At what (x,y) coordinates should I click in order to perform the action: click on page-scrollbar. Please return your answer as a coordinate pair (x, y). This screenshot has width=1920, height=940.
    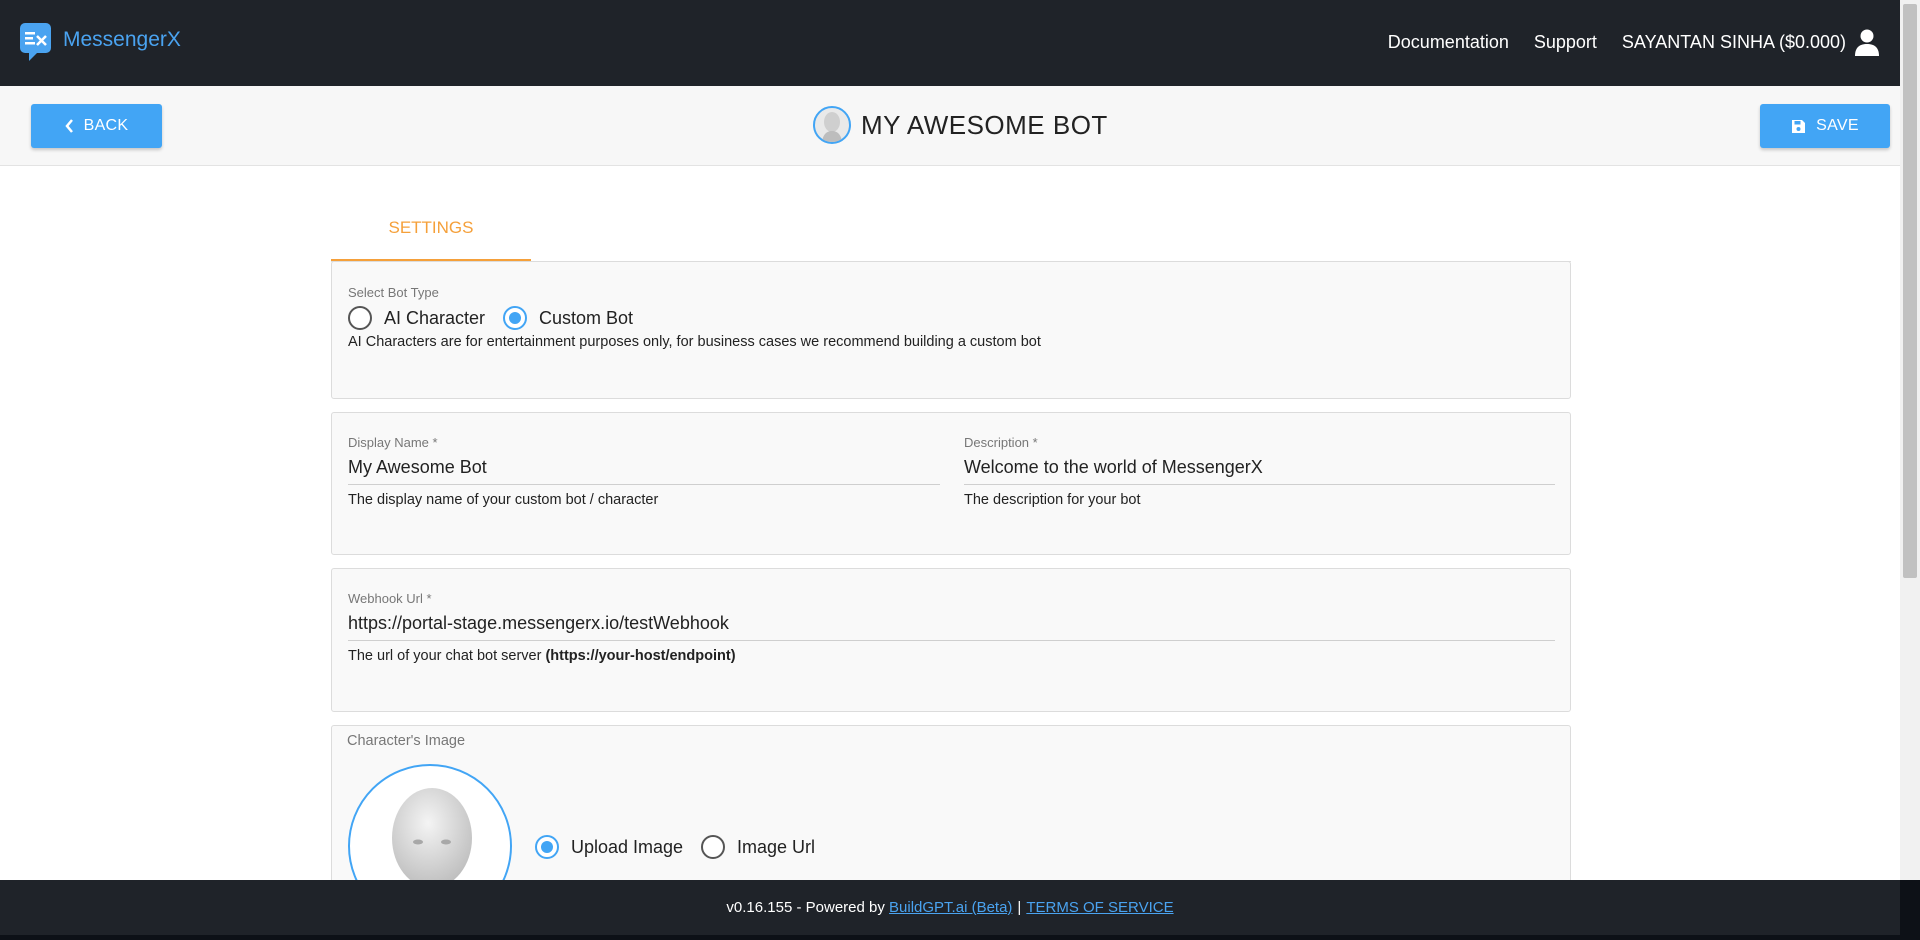
    Looking at the image, I should click on (1910, 440).